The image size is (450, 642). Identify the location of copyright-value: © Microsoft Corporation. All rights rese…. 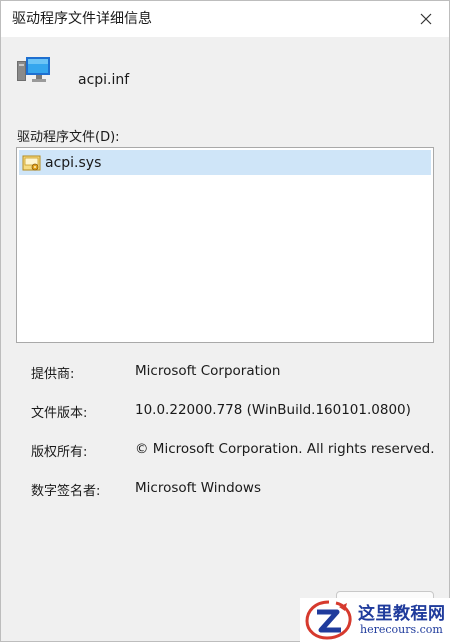
(285, 449).